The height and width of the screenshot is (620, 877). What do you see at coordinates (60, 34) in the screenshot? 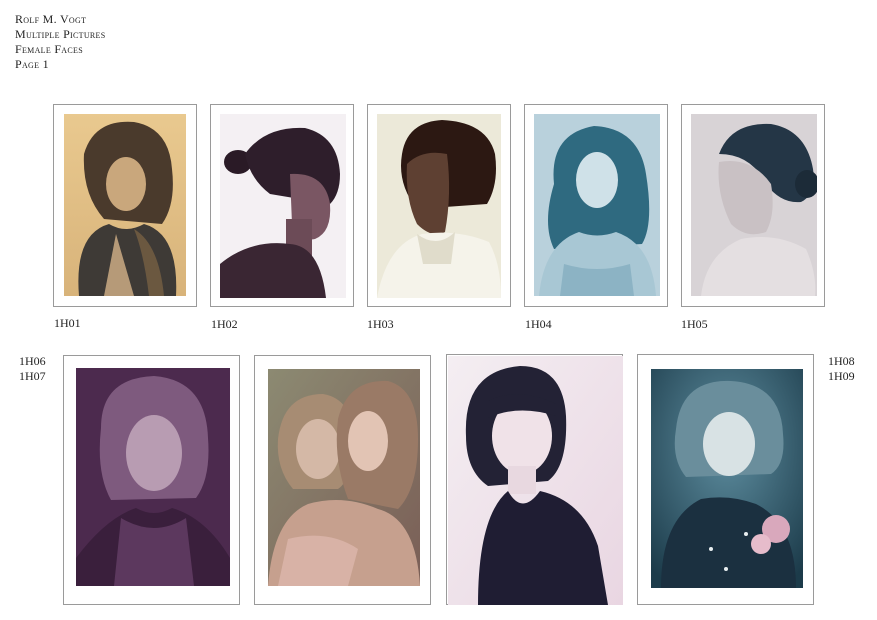
I see `collection-title: Multiple Pictures` at bounding box center [60, 34].